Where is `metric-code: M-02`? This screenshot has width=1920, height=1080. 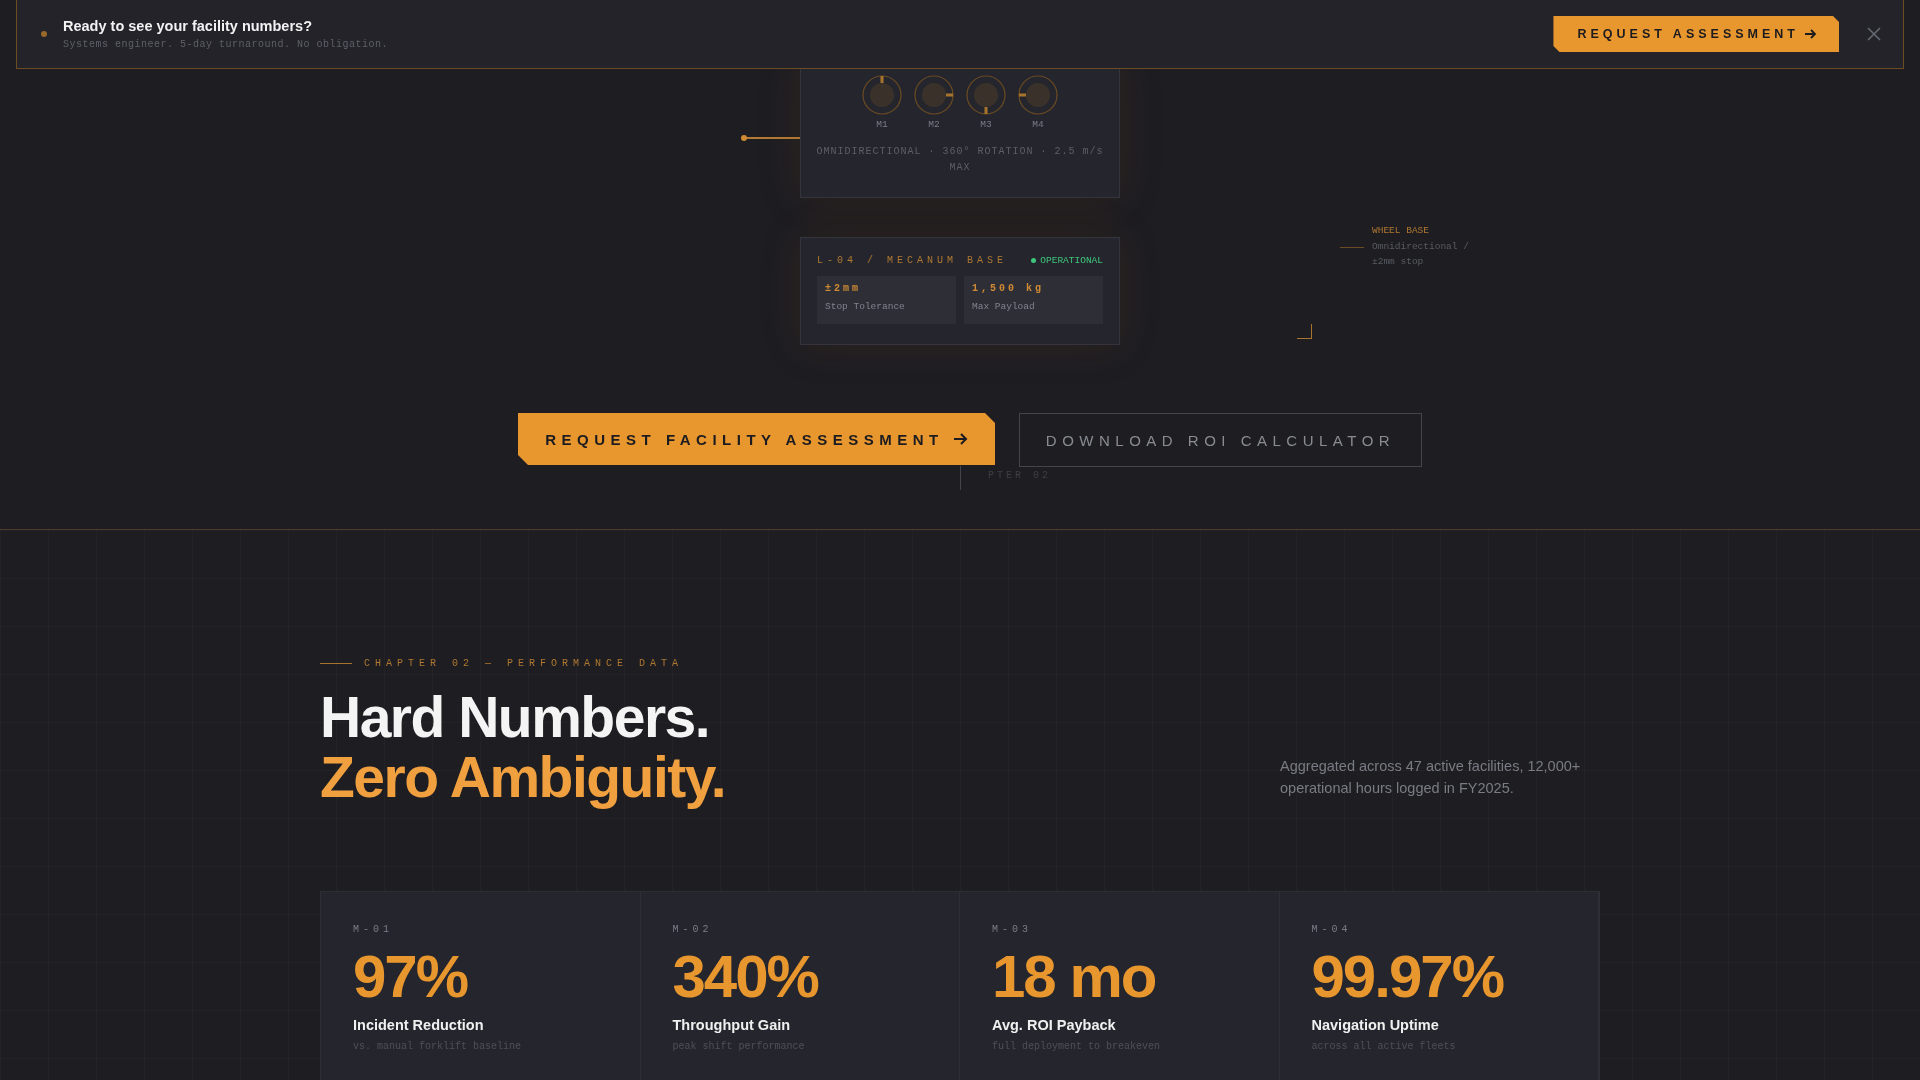 metric-code: M-02 is located at coordinates (693, 929).